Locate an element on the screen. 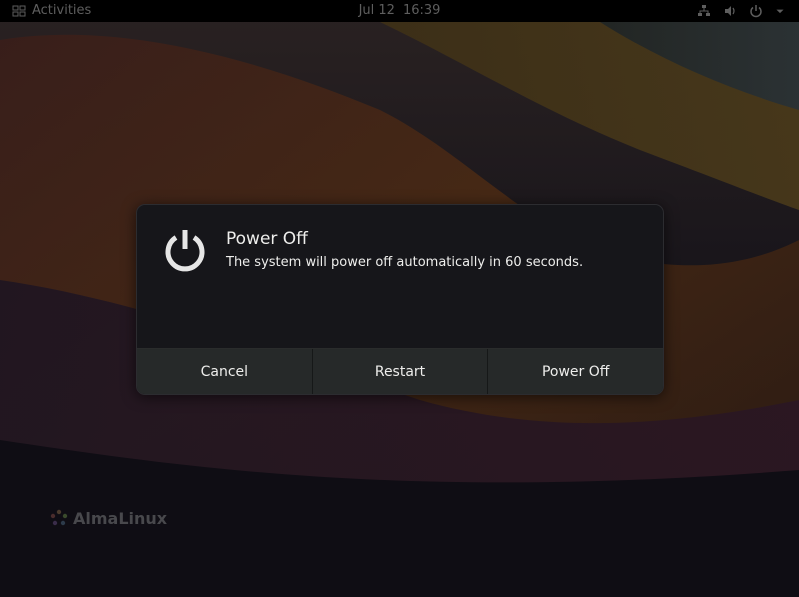  volume-icon is located at coordinates (730, 11).